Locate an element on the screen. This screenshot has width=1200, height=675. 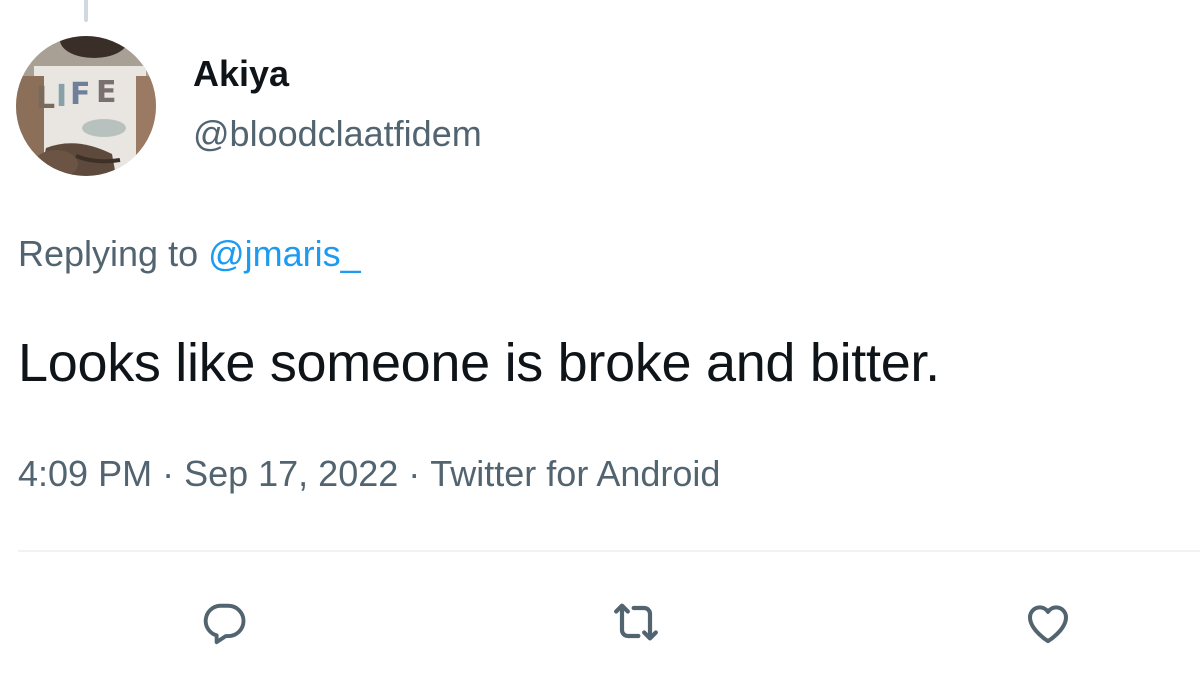
tweet-text: Looks like someone is broke and bitter. is located at coordinates (479, 363).